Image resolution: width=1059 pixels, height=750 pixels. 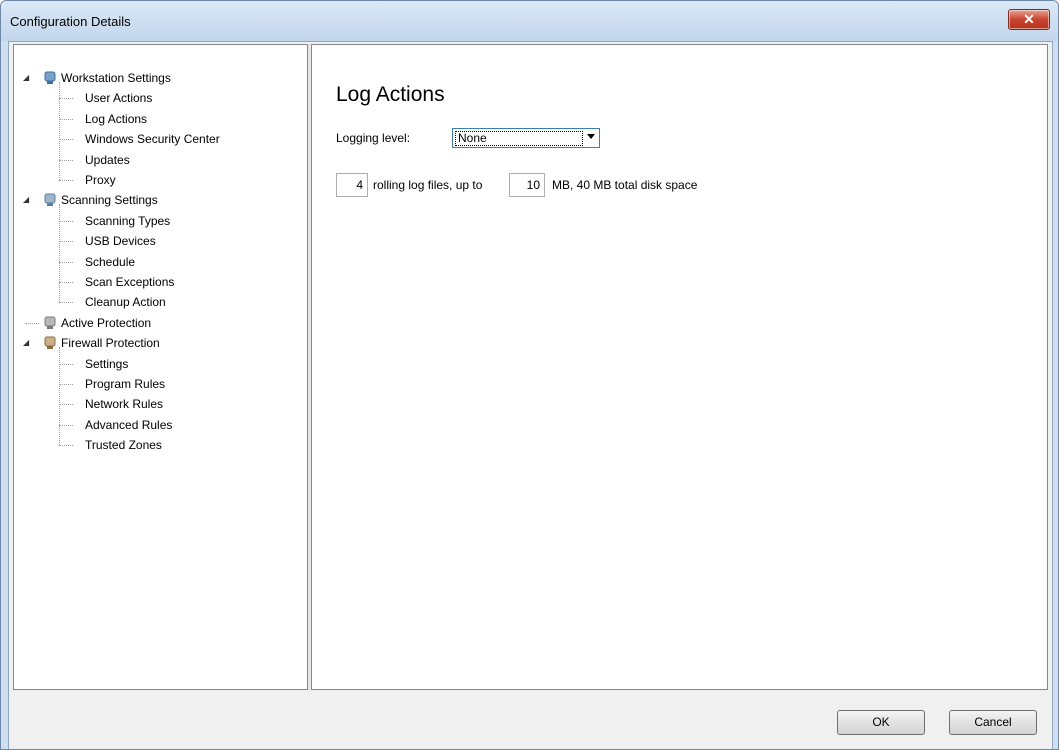 What do you see at coordinates (110, 343) in the screenshot?
I see `tree-node-label: Firewall Protection` at bounding box center [110, 343].